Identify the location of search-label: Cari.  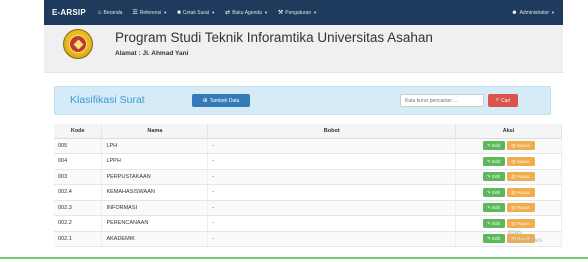
(505, 100).